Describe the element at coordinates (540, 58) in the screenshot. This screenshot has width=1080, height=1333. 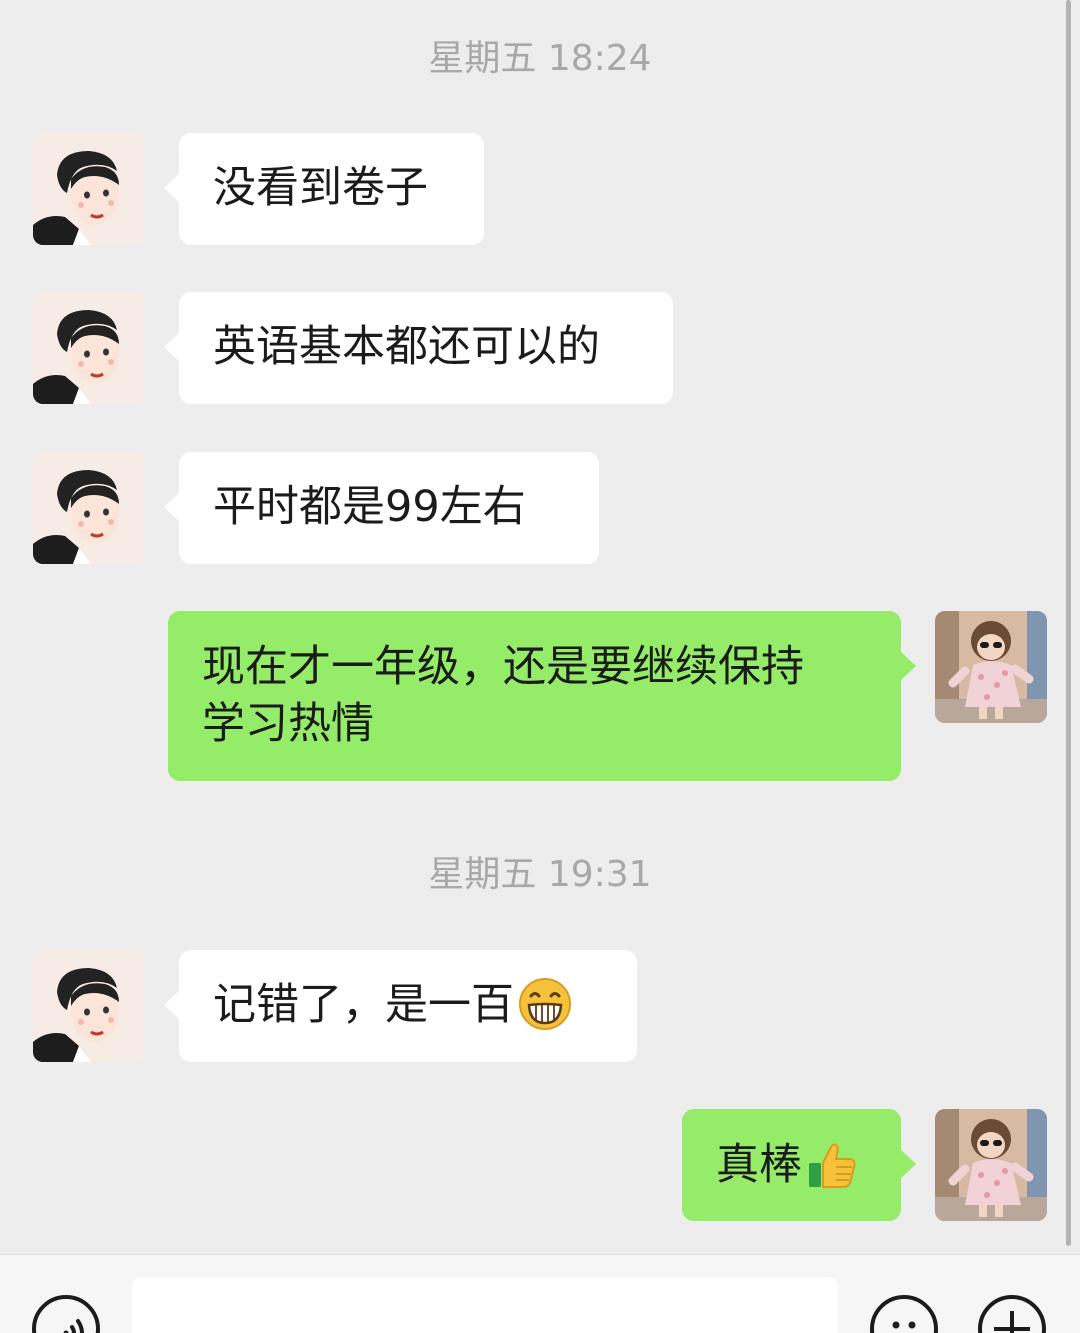
I see `timestamp: 星期五 18:24` at that location.